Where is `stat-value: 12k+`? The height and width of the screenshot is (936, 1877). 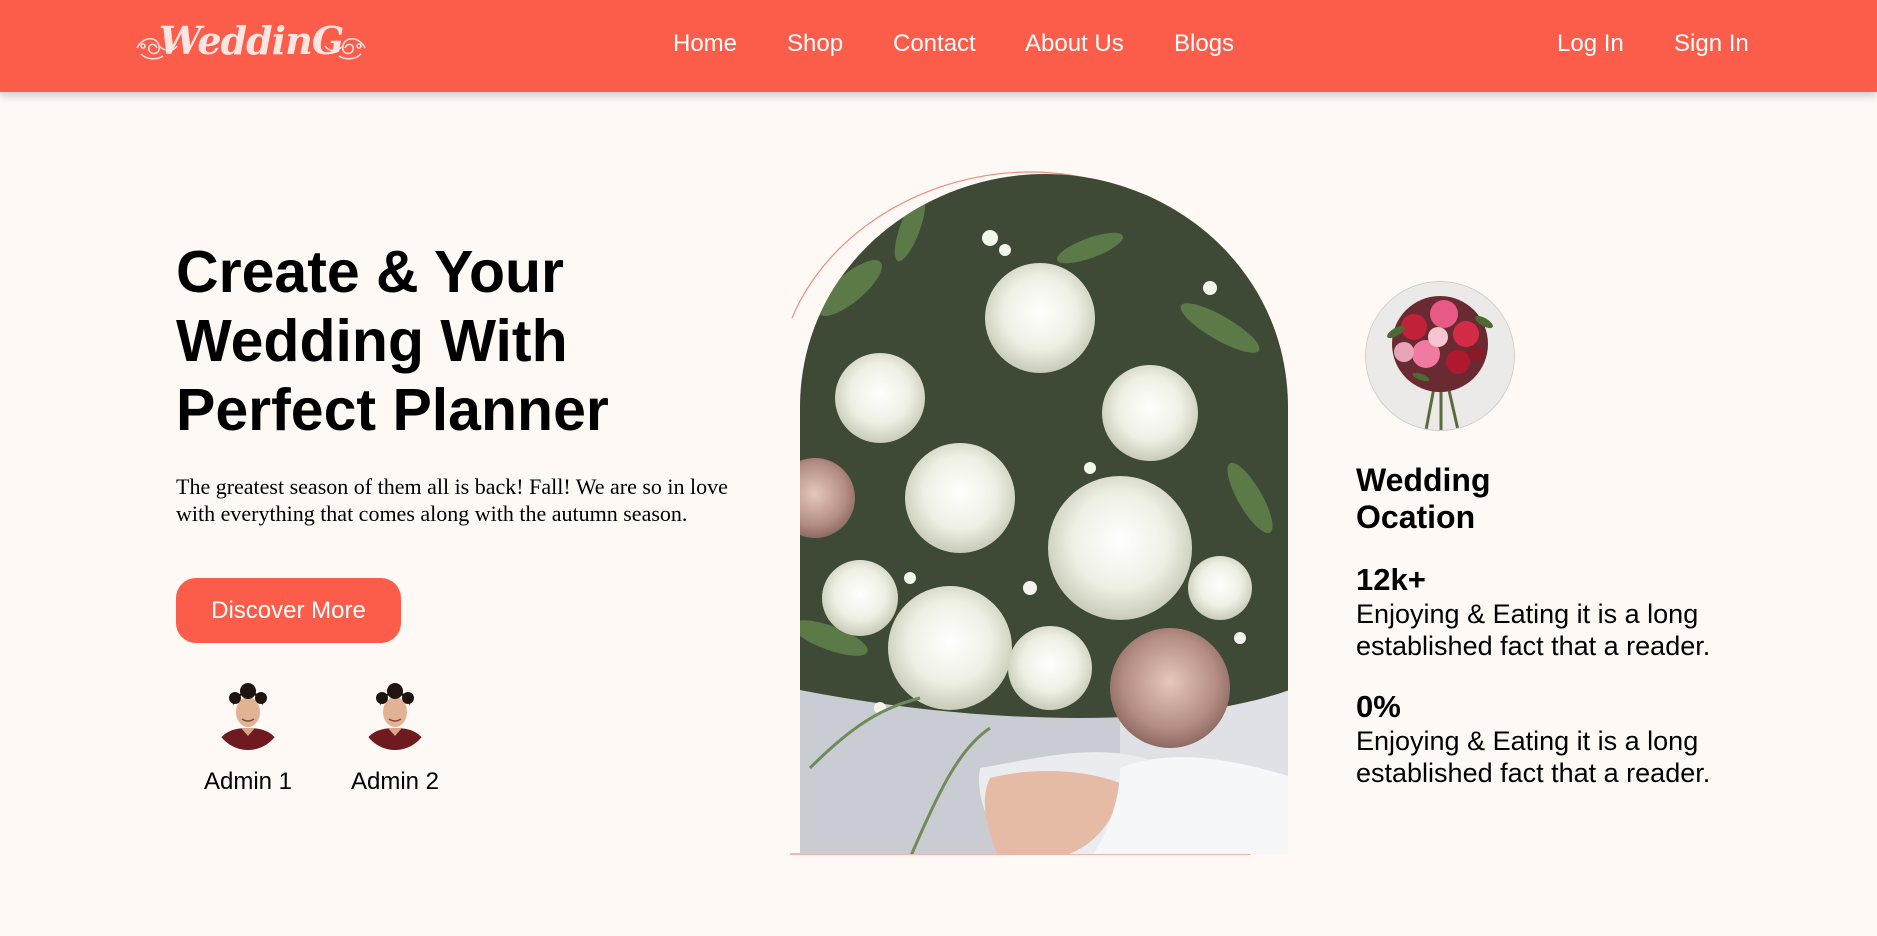 stat-value: 12k+ is located at coordinates (1391, 579).